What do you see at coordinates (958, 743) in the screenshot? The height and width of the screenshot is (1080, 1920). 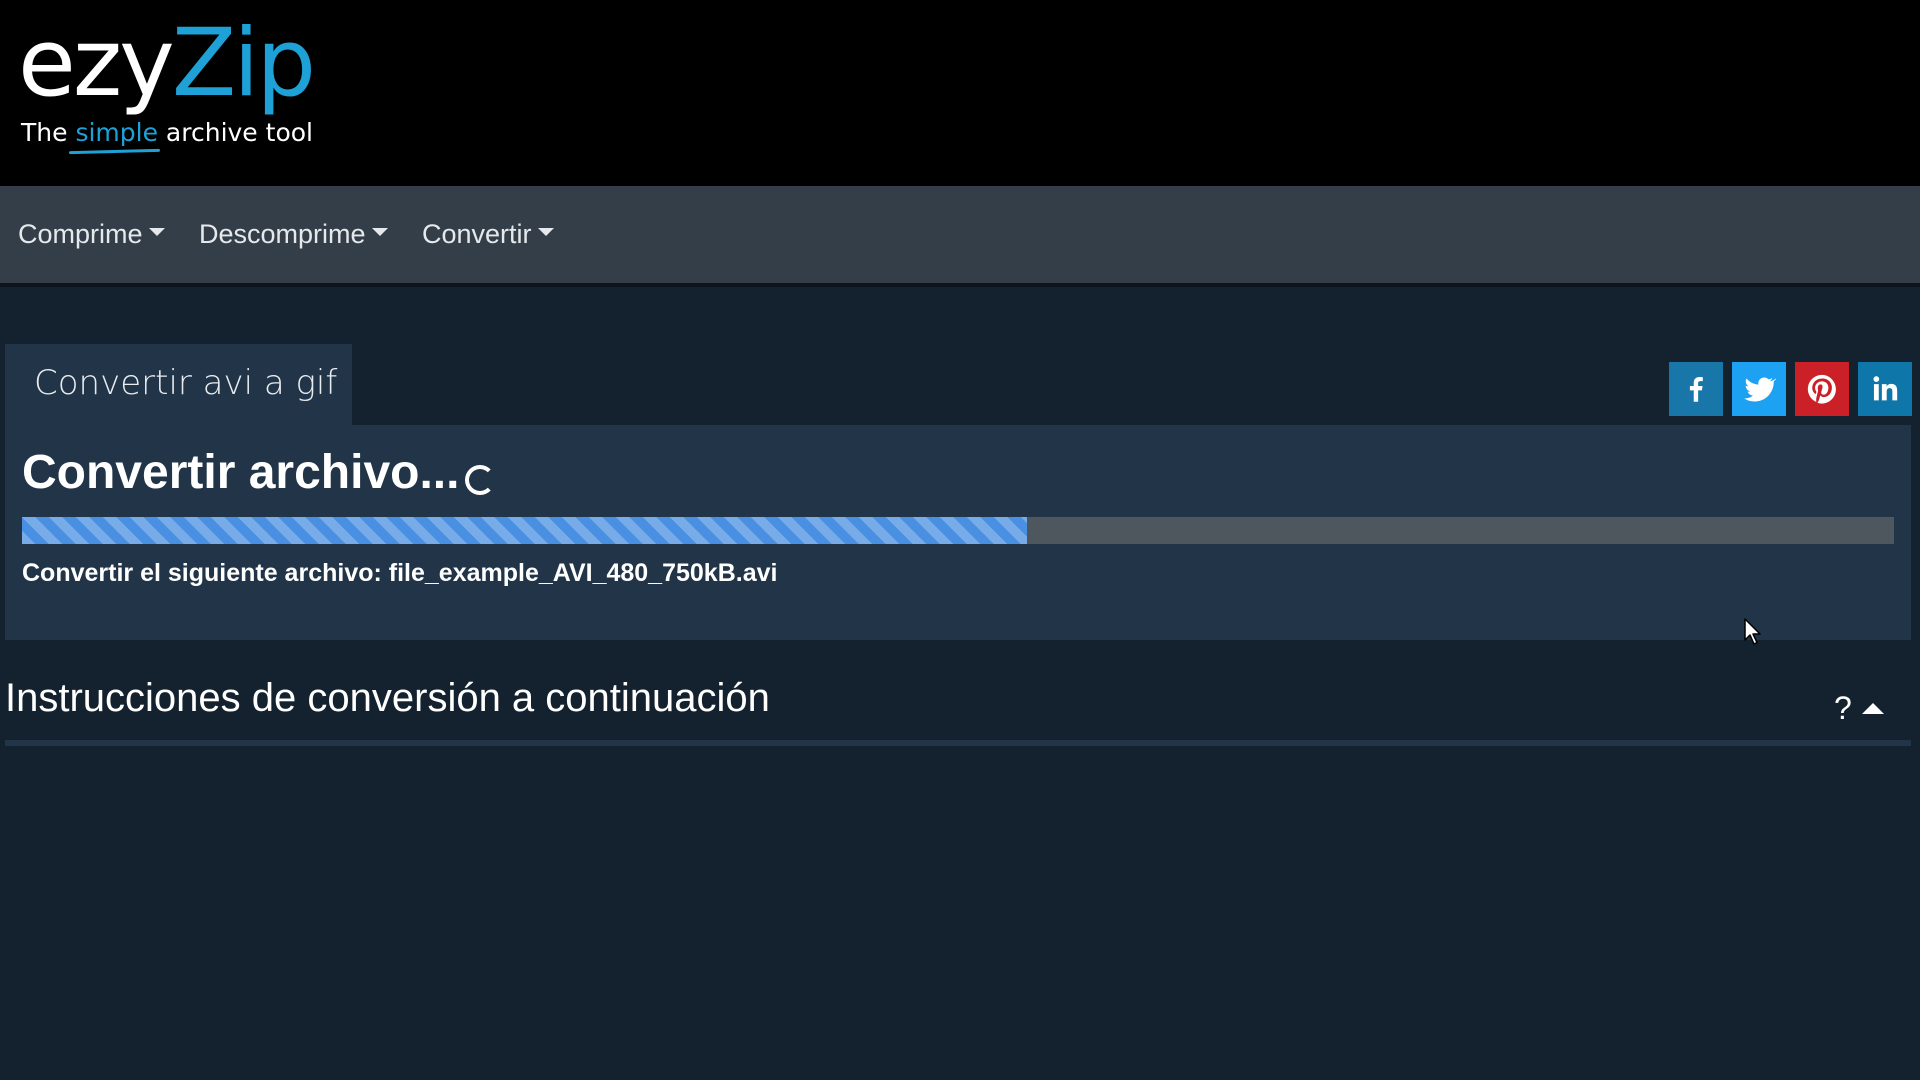 I see `section-divider` at bounding box center [958, 743].